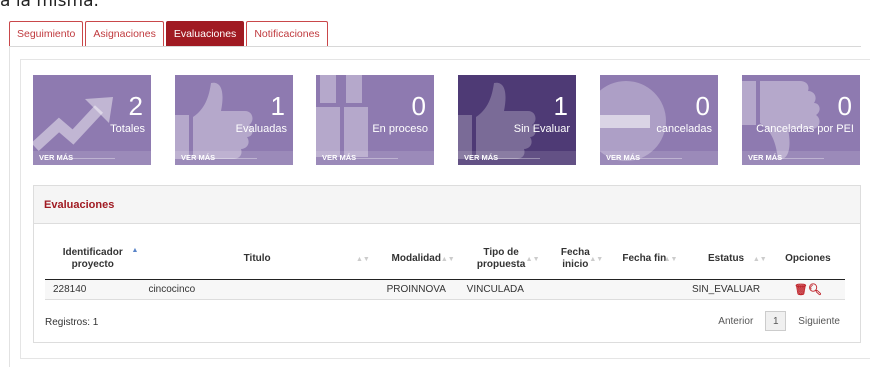 This screenshot has width=870, height=367. Describe the element at coordinates (726, 289) in the screenshot. I see `cell-estatus: SIN_EVALUAR` at that location.